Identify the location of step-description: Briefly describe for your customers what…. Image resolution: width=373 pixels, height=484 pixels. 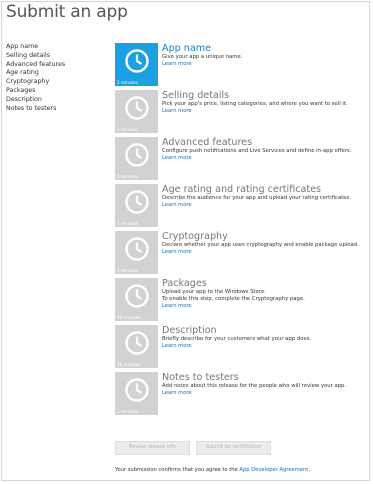
(237, 339).